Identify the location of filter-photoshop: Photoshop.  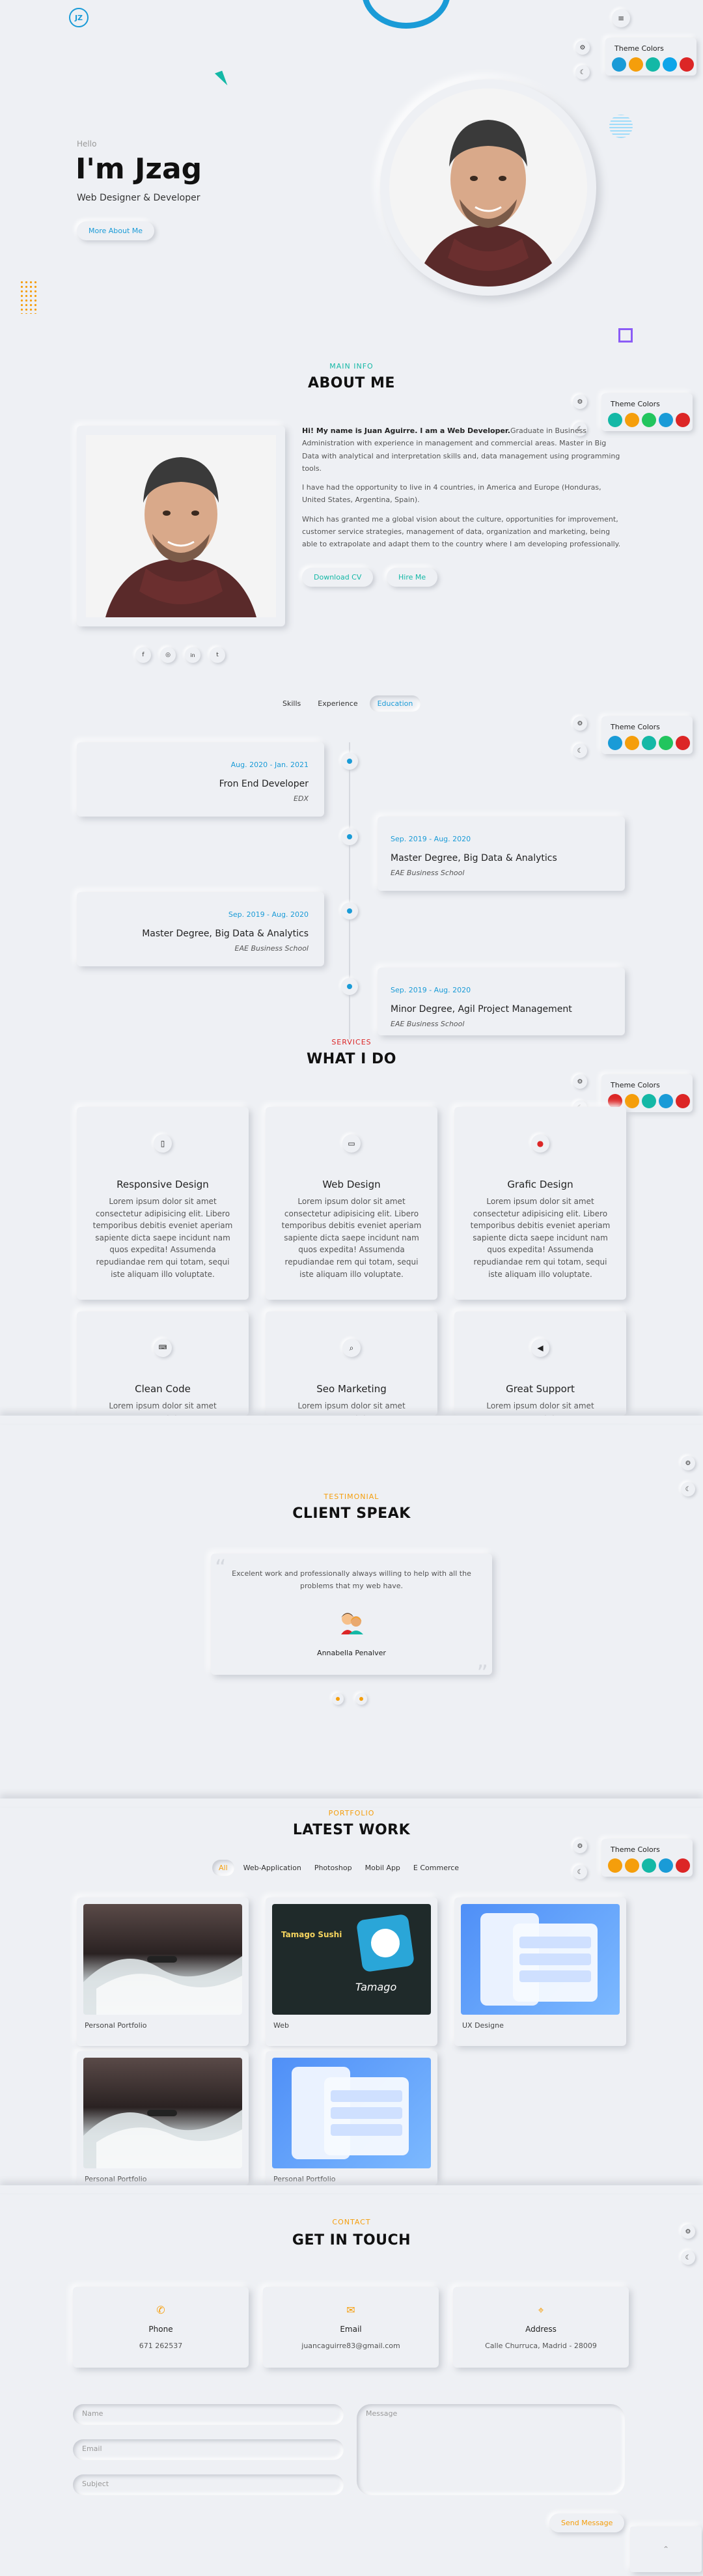
(333, 1868).